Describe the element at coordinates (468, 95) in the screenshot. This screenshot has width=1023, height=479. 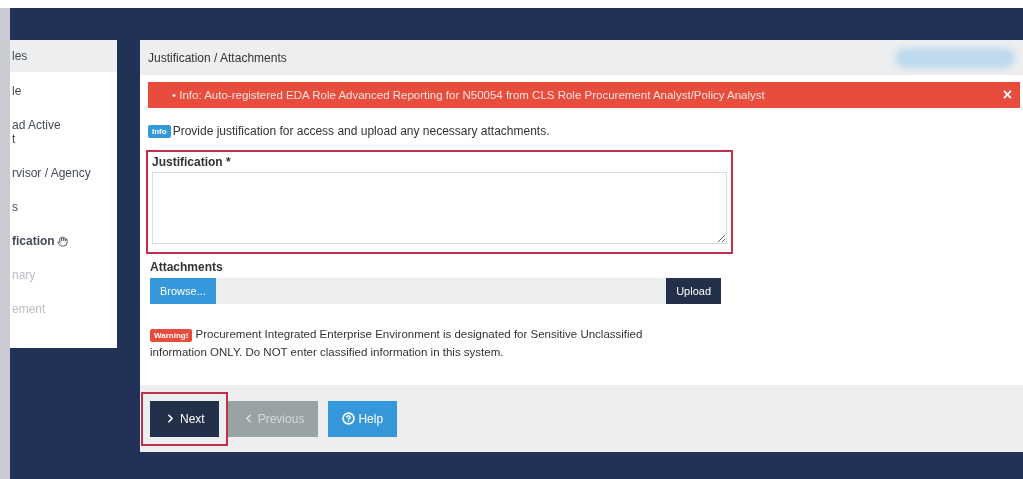
I see `alert-text: • Info: Auto-registered EDA Role Advanced Reporting for N50054 from CLS Role Procurement Analyst/Policy Analyst` at that location.